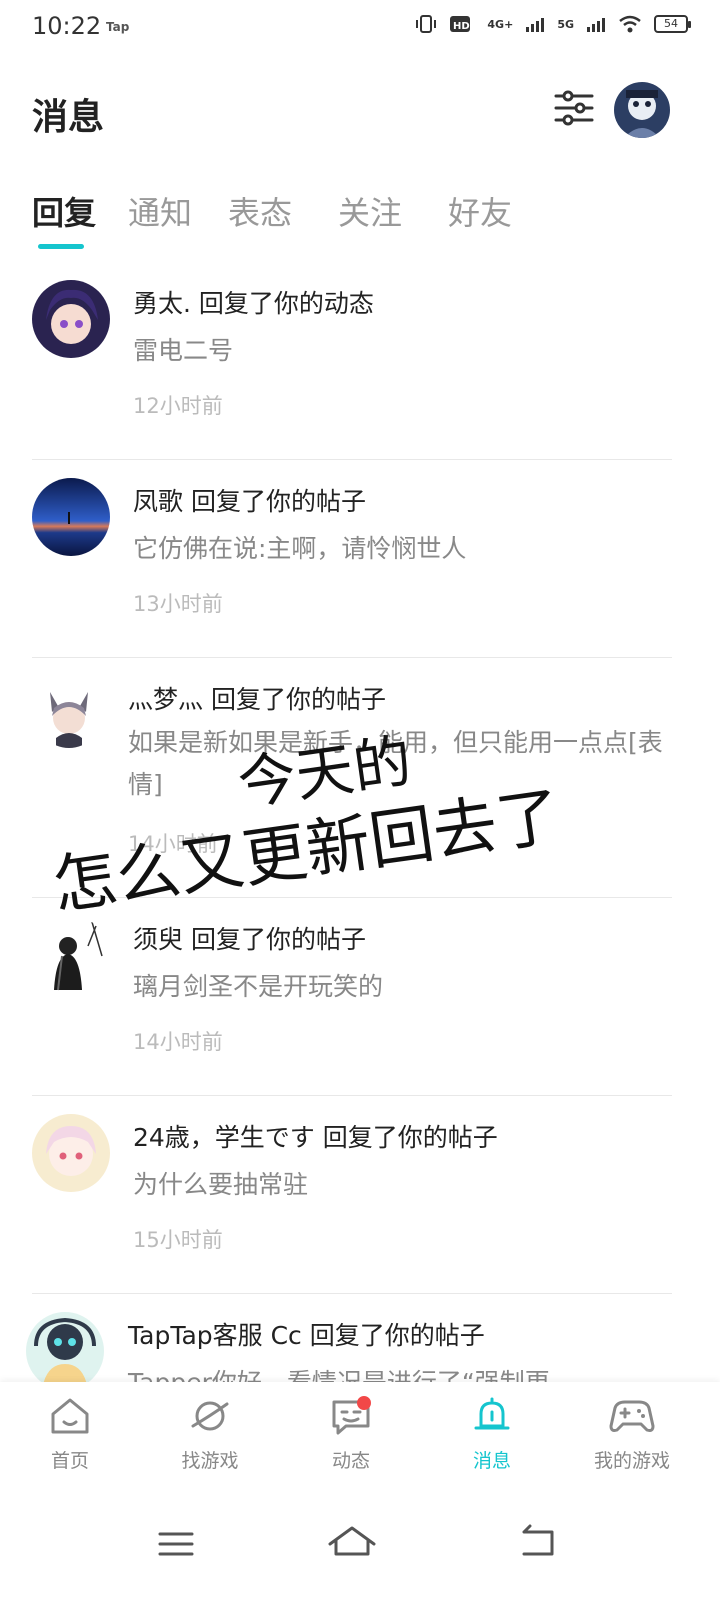  What do you see at coordinates (360, 28) in the screenshot?
I see `status-bar: 10:22 Tap HD 4G+ 5G 54` at bounding box center [360, 28].